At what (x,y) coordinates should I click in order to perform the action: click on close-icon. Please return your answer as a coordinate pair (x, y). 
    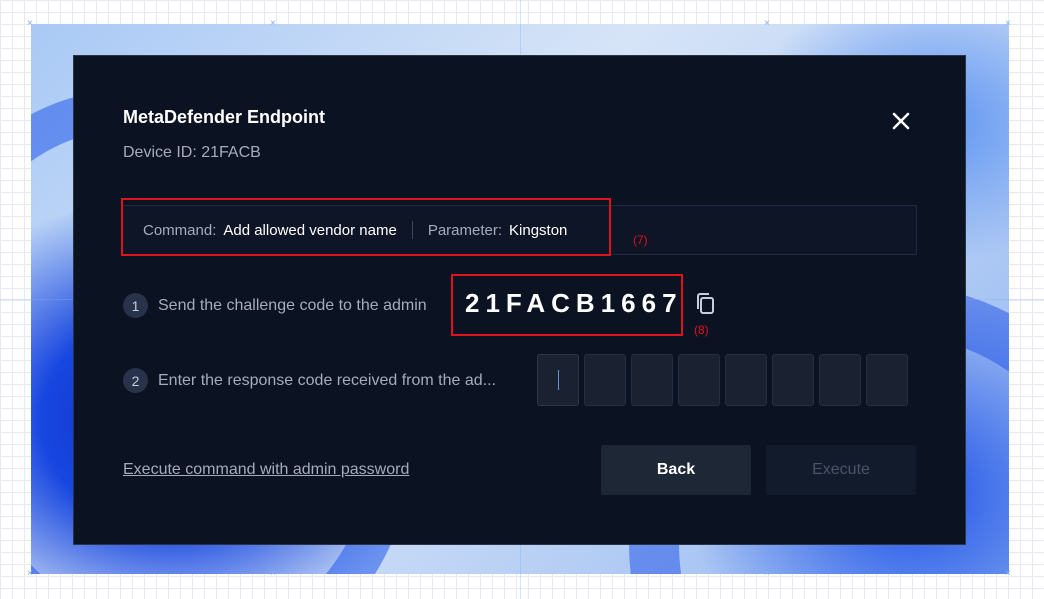
    Looking at the image, I should click on (901, 121).